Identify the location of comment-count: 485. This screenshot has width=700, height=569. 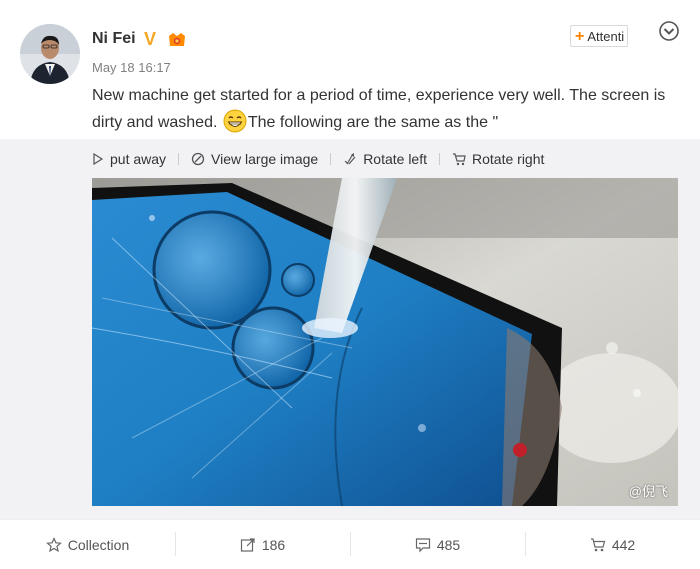
(448, 544).